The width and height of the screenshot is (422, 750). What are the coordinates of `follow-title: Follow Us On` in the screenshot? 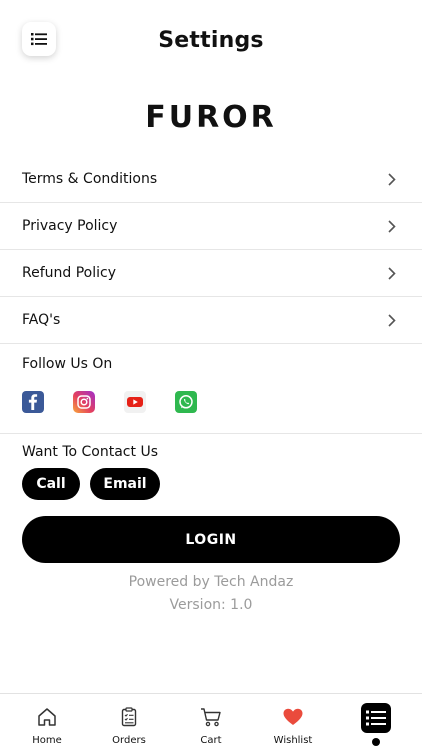 It's located at (67, 364).